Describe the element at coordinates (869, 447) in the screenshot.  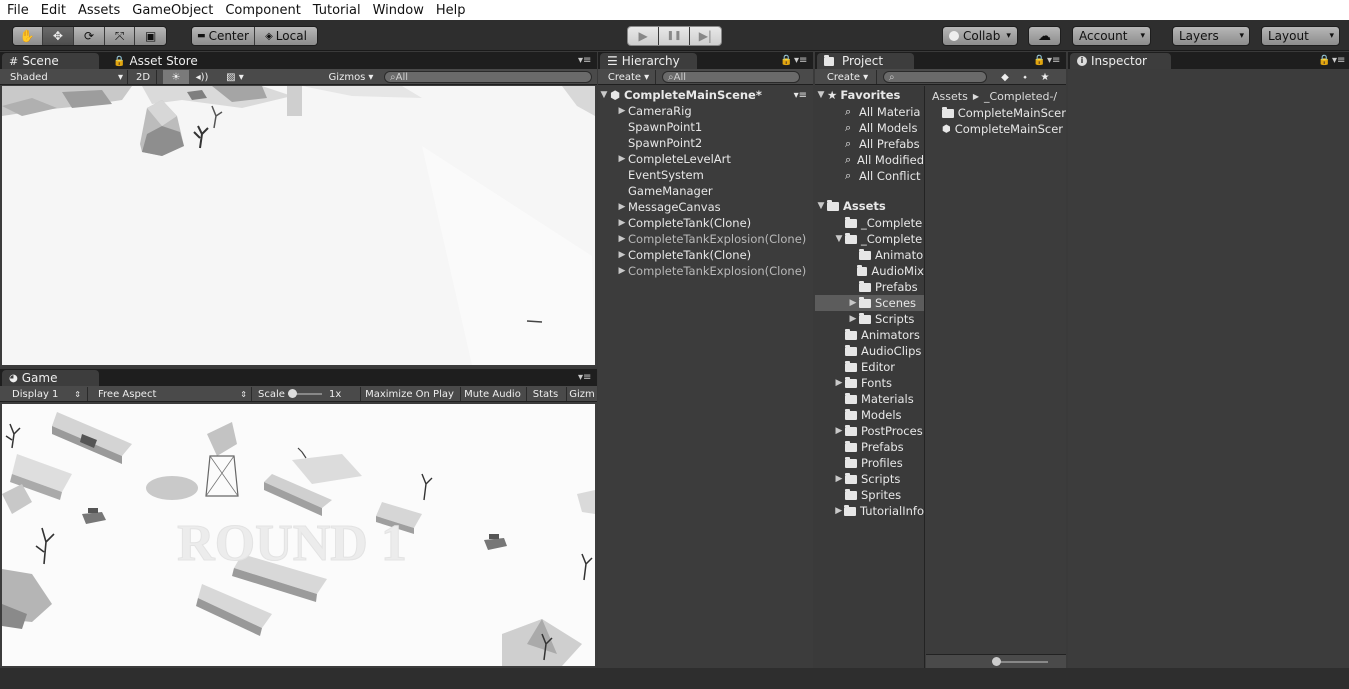
I see `asset-folder-item: Prefabs` at that location.